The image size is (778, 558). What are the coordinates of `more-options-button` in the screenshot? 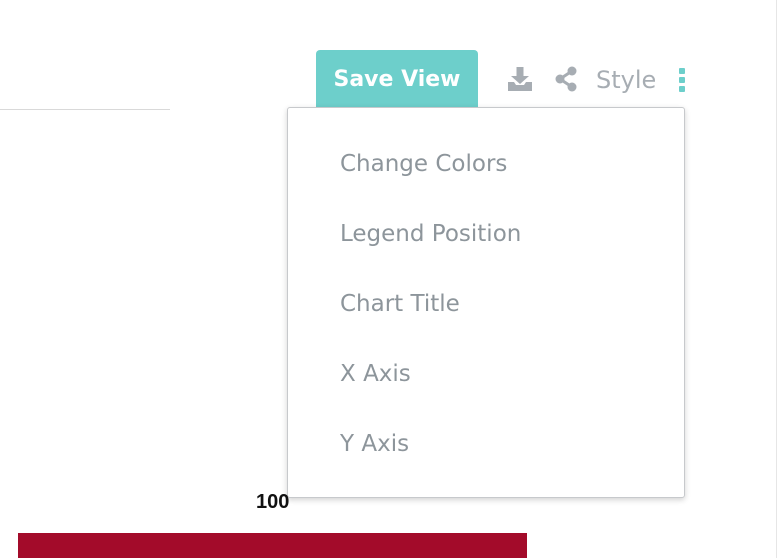 It's located at (682, 80).